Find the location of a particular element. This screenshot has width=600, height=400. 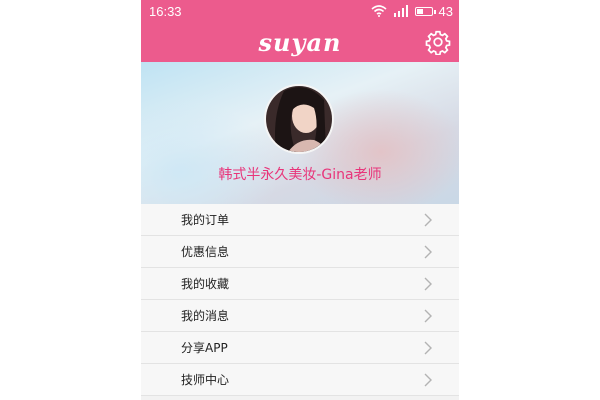

profile-name: 韩式半永久美妆-Gina老师 is located at coordinates (300, 175).